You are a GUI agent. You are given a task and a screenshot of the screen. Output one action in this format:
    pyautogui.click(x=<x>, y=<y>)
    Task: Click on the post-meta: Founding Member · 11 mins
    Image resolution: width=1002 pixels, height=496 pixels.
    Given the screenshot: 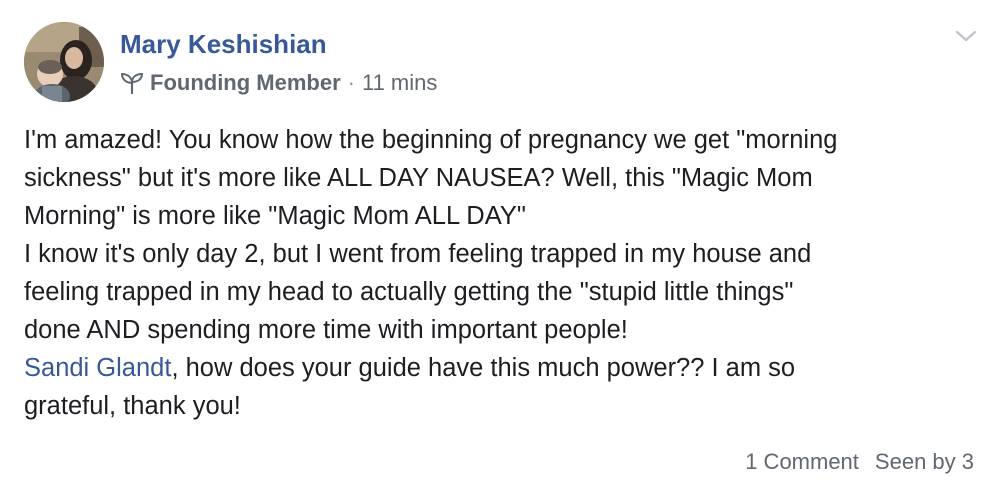 What is the action you would take?
    pyautogui.click(x=278, y=83)
    